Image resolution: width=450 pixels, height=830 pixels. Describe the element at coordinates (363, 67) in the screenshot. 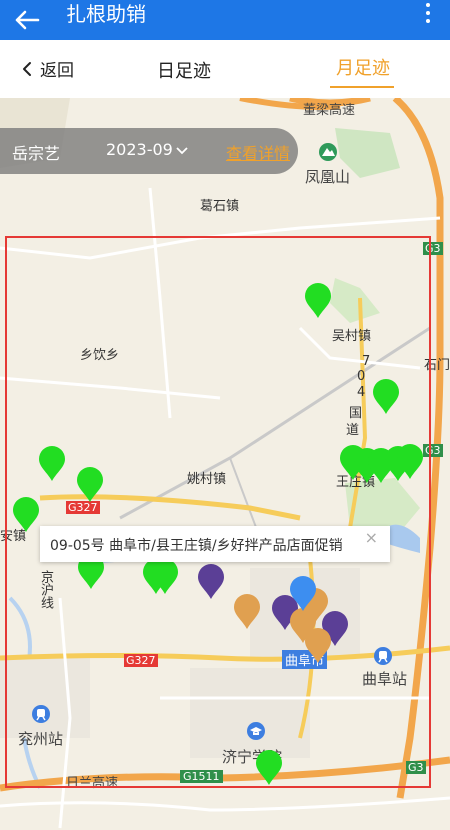

I see `tab-month-footprint: 月足迹` at that location.